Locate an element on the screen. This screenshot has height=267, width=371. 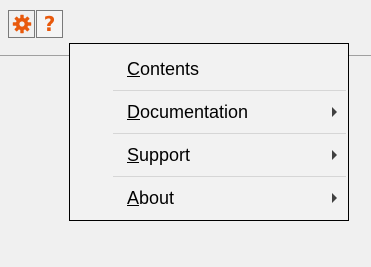
menu-item-label: About is located at coordinates (151, 197).